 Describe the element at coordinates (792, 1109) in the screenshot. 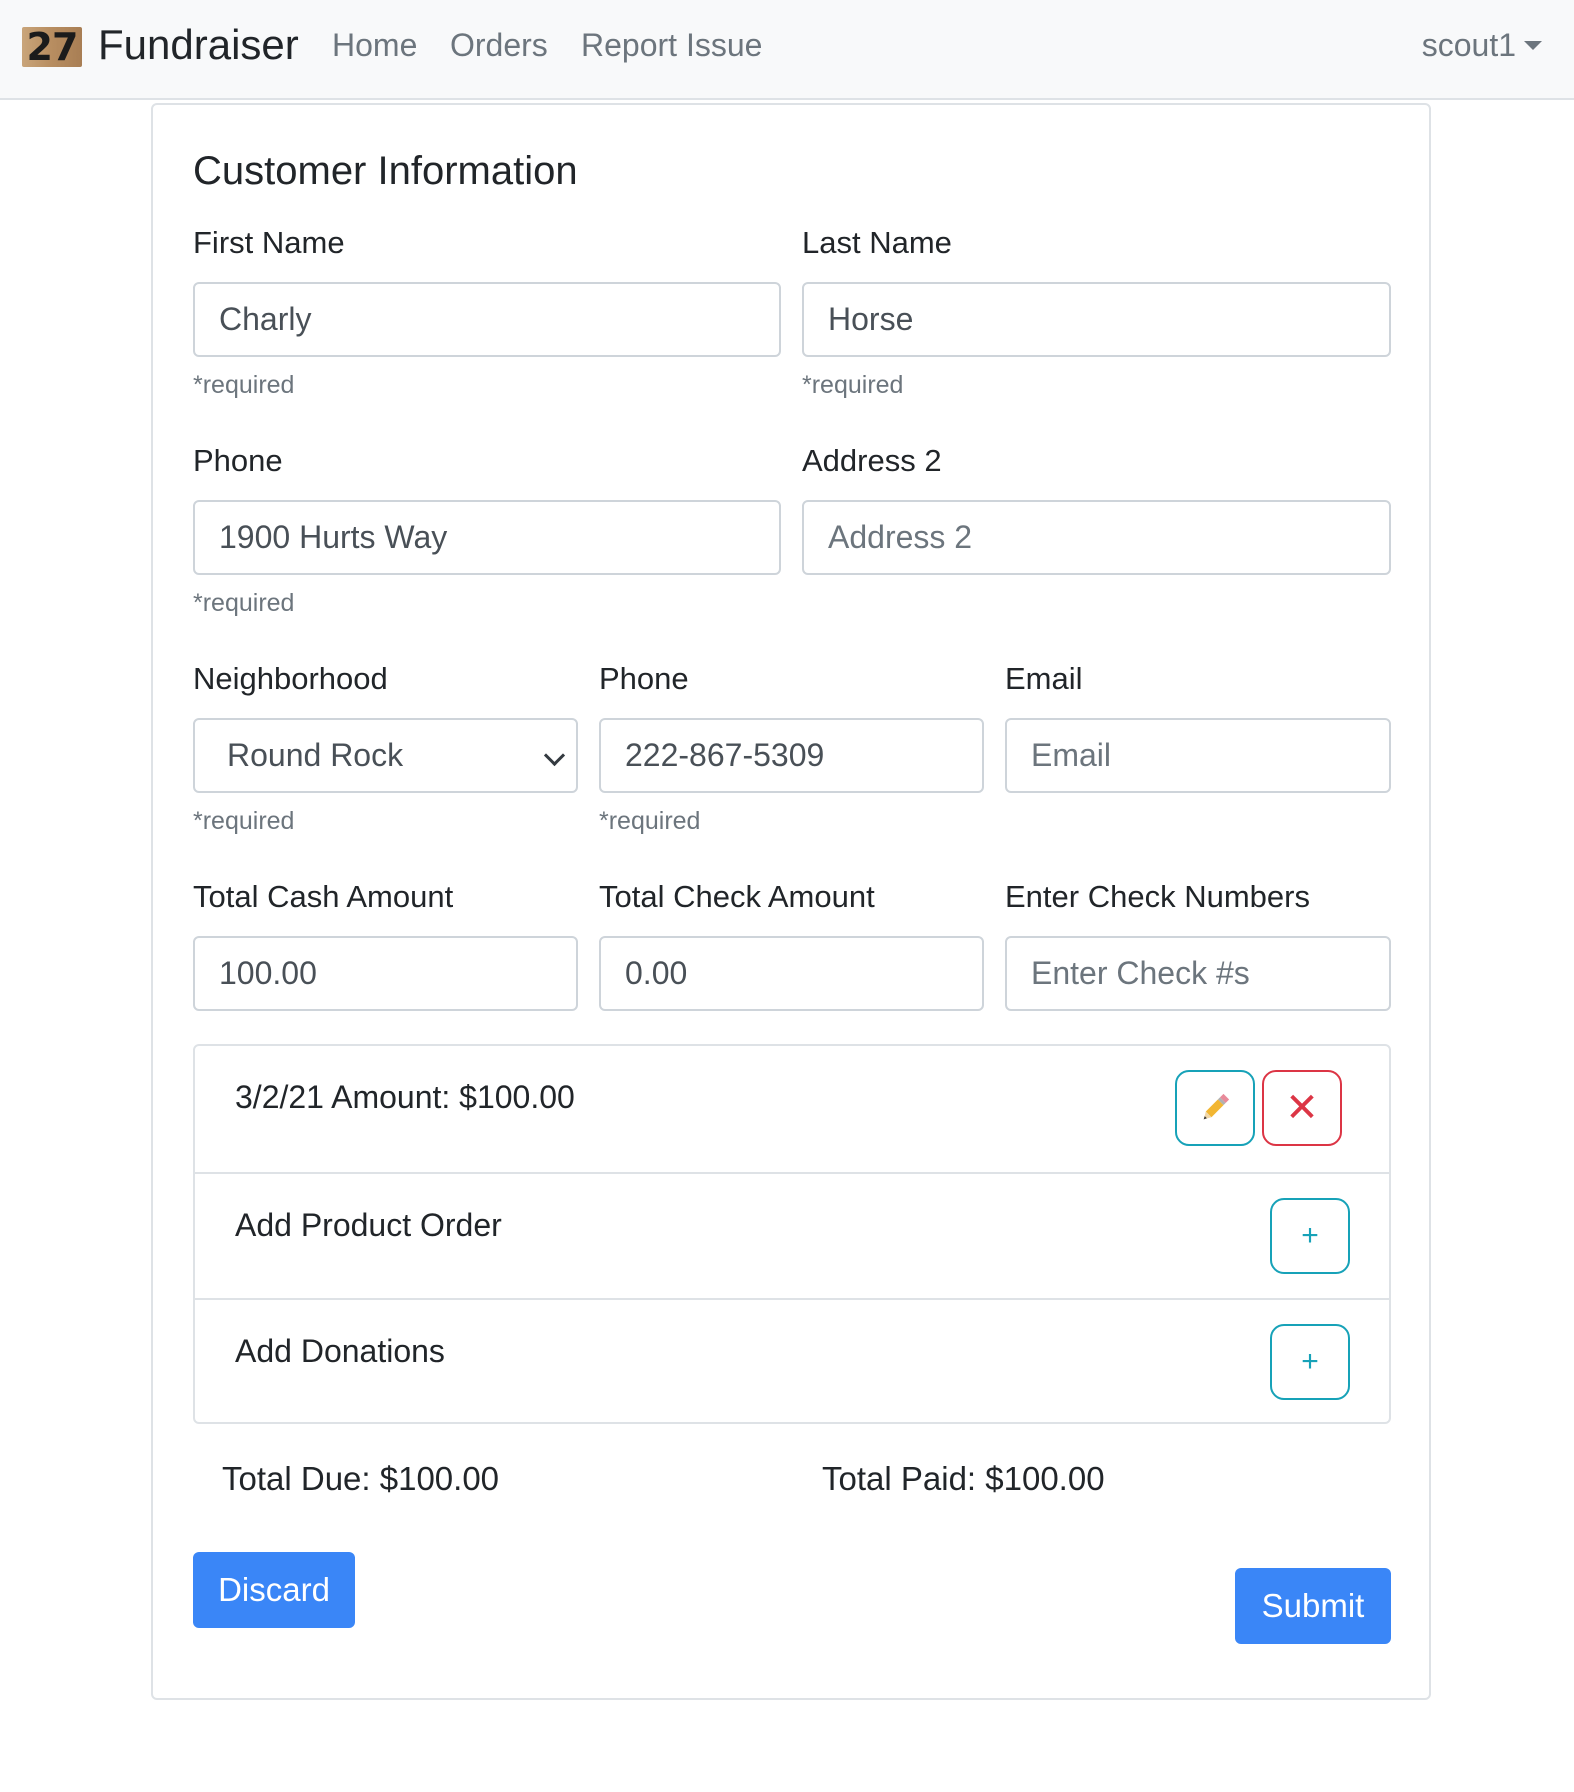

I see `list-item: 3/2/21 Amount: $100.00 ✕` at that location.